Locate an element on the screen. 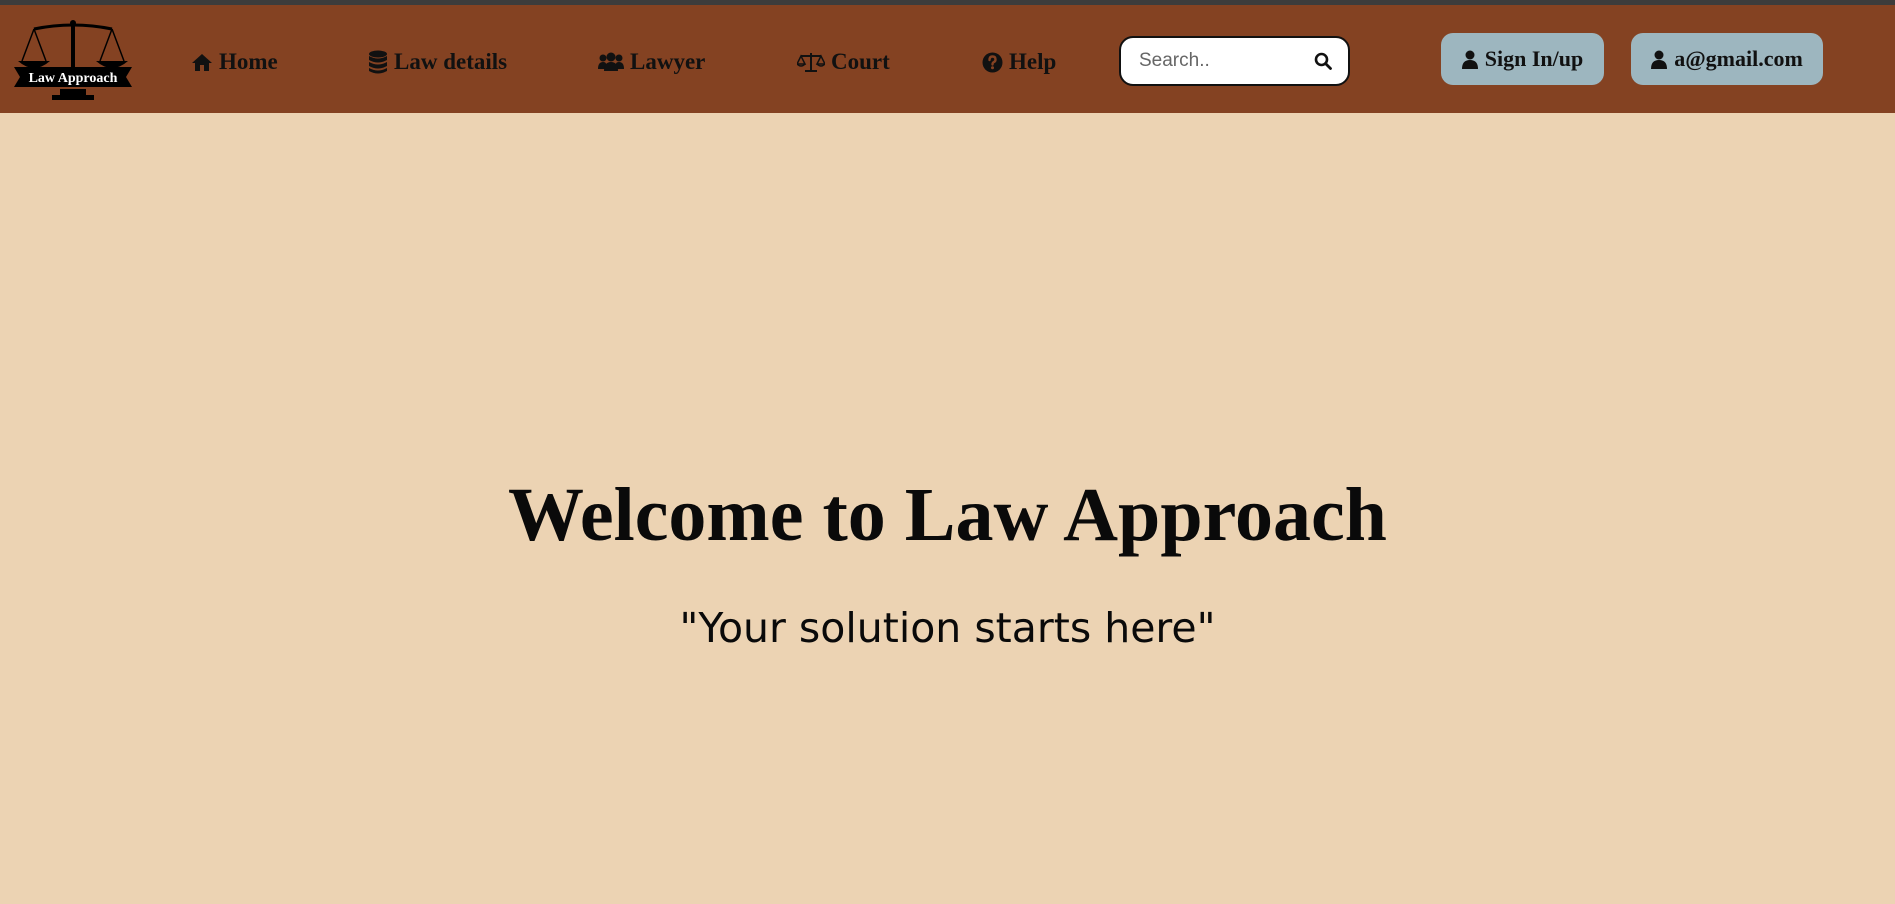  hero-subtitle: "Your solution starts here" is located at coordinates (947, 628).